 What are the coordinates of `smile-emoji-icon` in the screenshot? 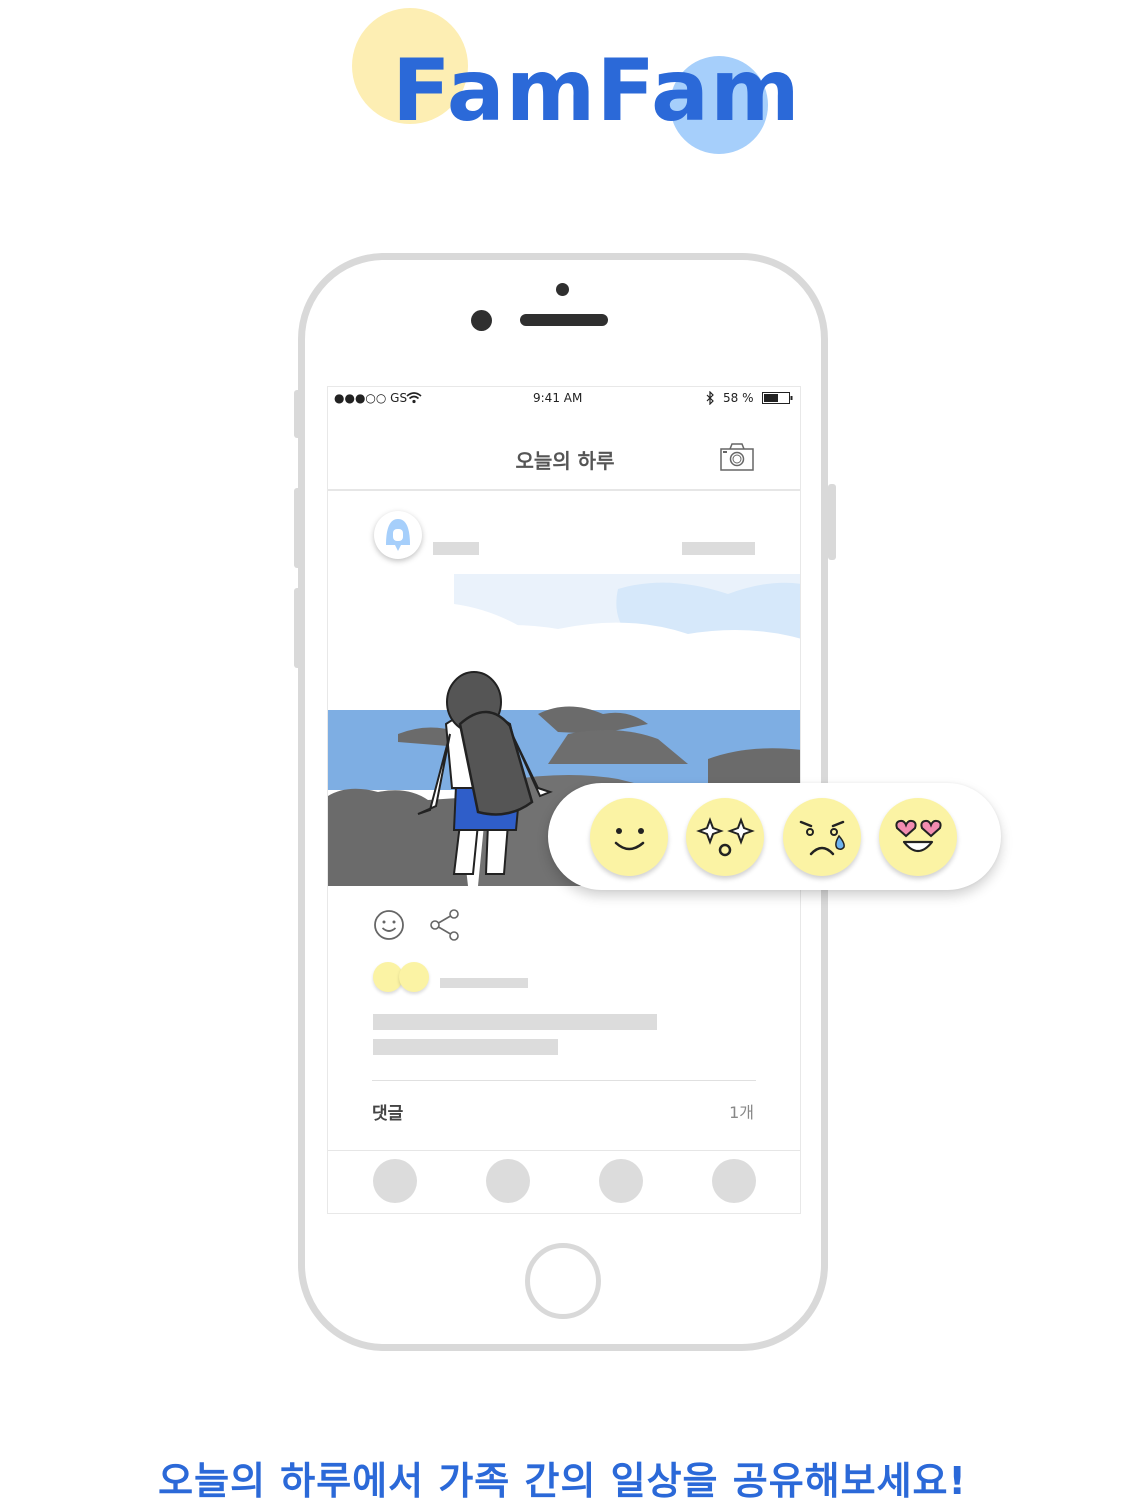 It's located at (629, 837).